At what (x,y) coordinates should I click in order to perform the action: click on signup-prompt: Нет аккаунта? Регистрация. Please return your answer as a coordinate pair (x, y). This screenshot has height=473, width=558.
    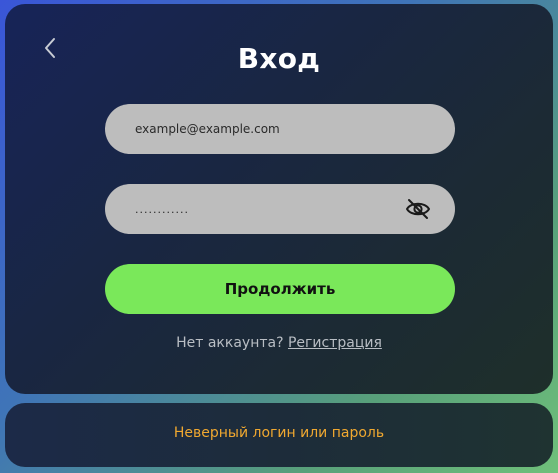
    Looking at the image, I should click on (279, 343).